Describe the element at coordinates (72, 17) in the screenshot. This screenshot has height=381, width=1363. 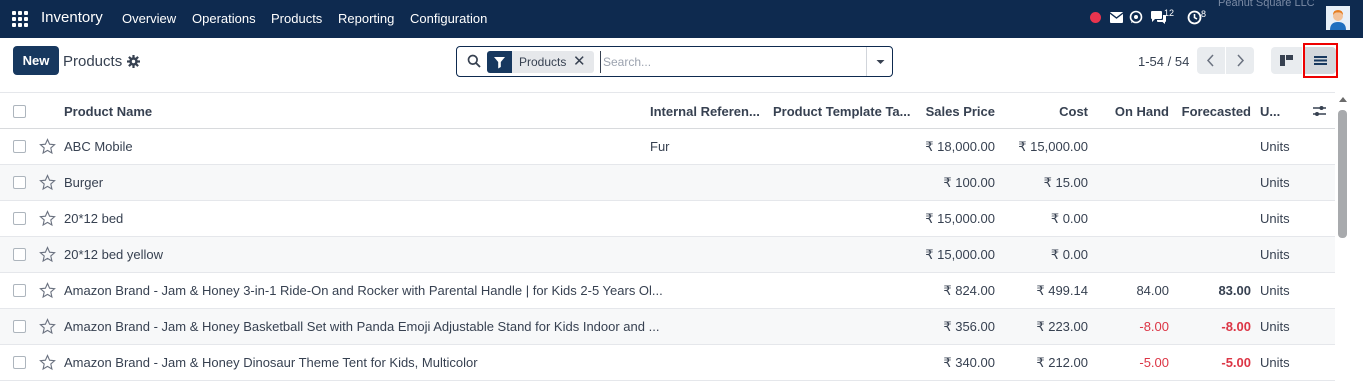
I see `app-brand: Inventory` at that location.